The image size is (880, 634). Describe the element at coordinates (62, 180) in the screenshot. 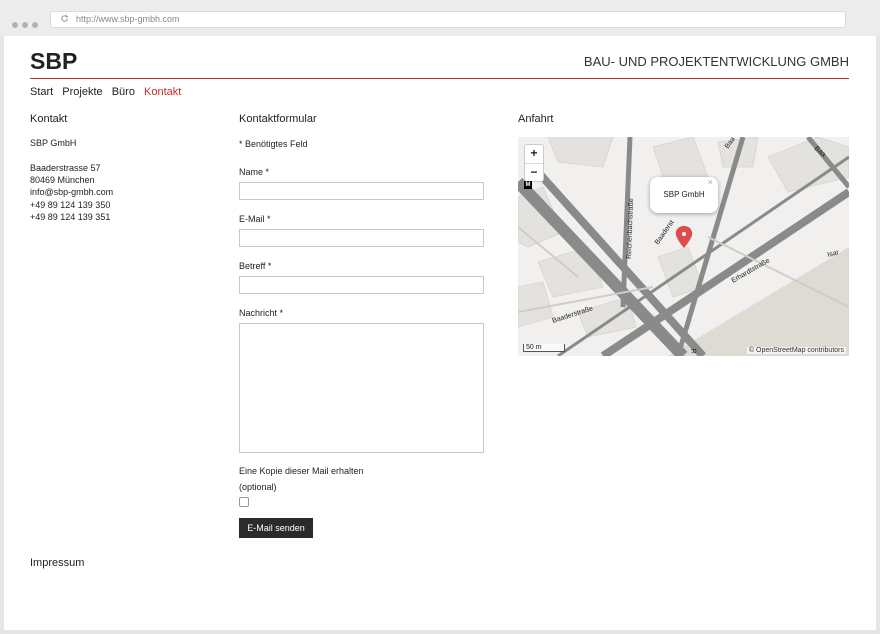

I see `address-city: 80469 München` at that location.